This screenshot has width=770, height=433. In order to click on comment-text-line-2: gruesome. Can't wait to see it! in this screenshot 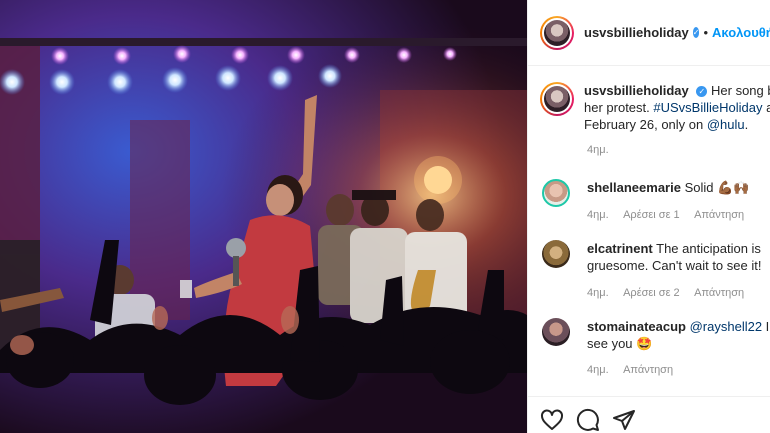, I will do `click(674, 265)`.